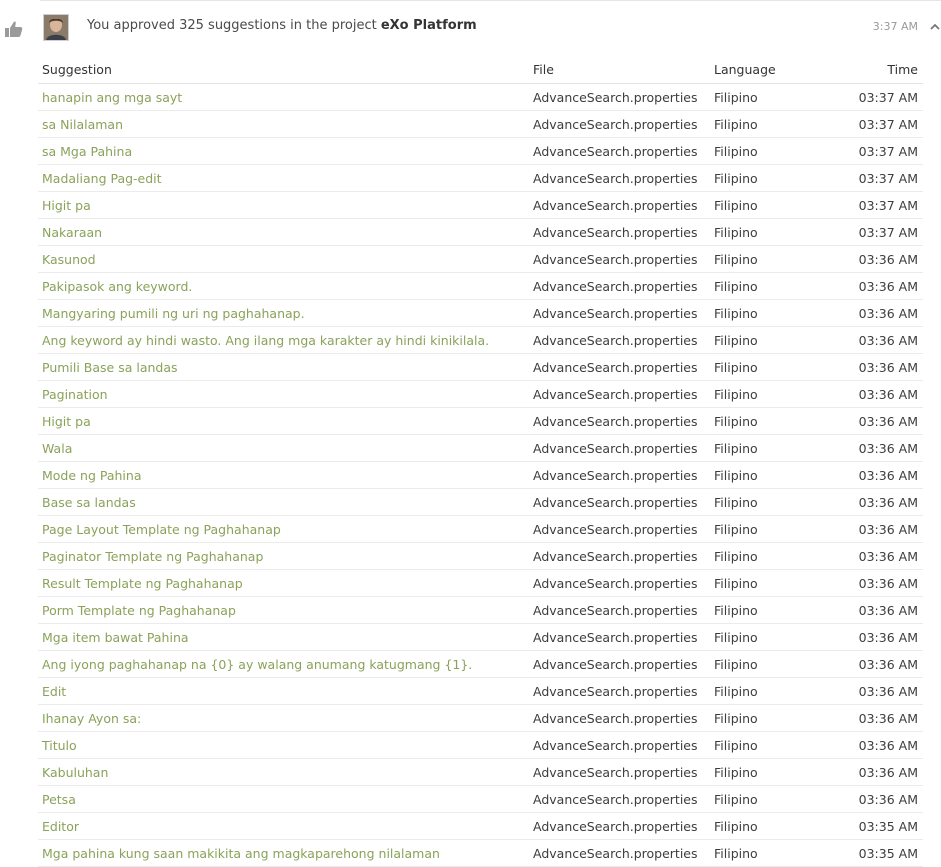  I want to click on suggestion-link: Kasunod, so click(283, 259).